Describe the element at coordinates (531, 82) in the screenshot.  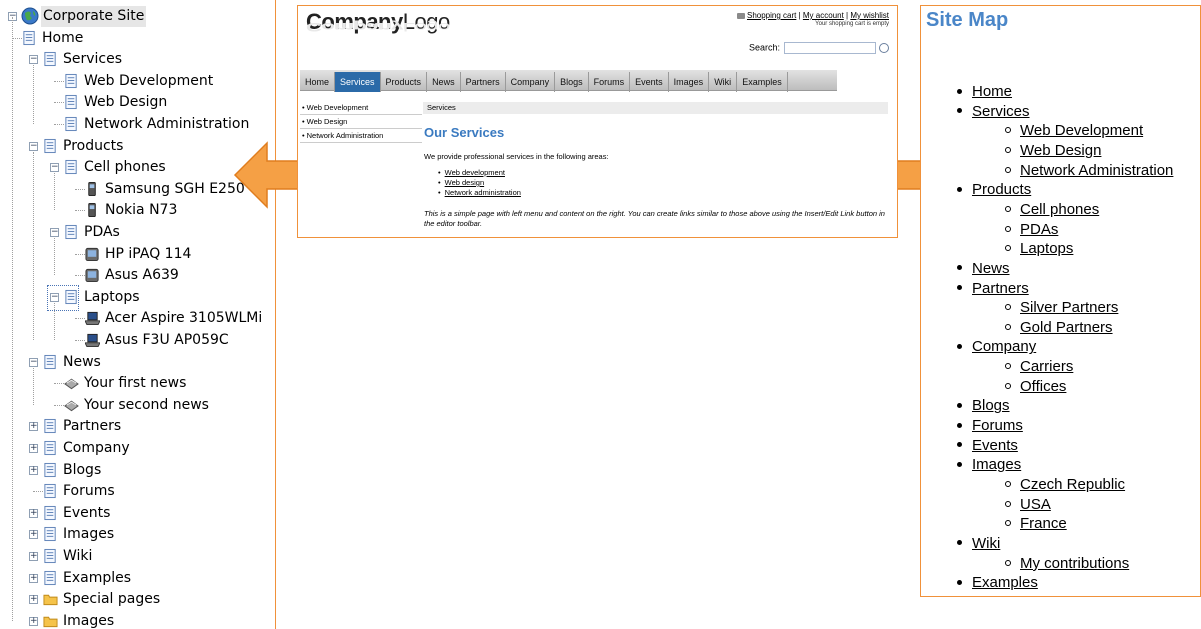
I see `nav-item-company: Company` at that location.